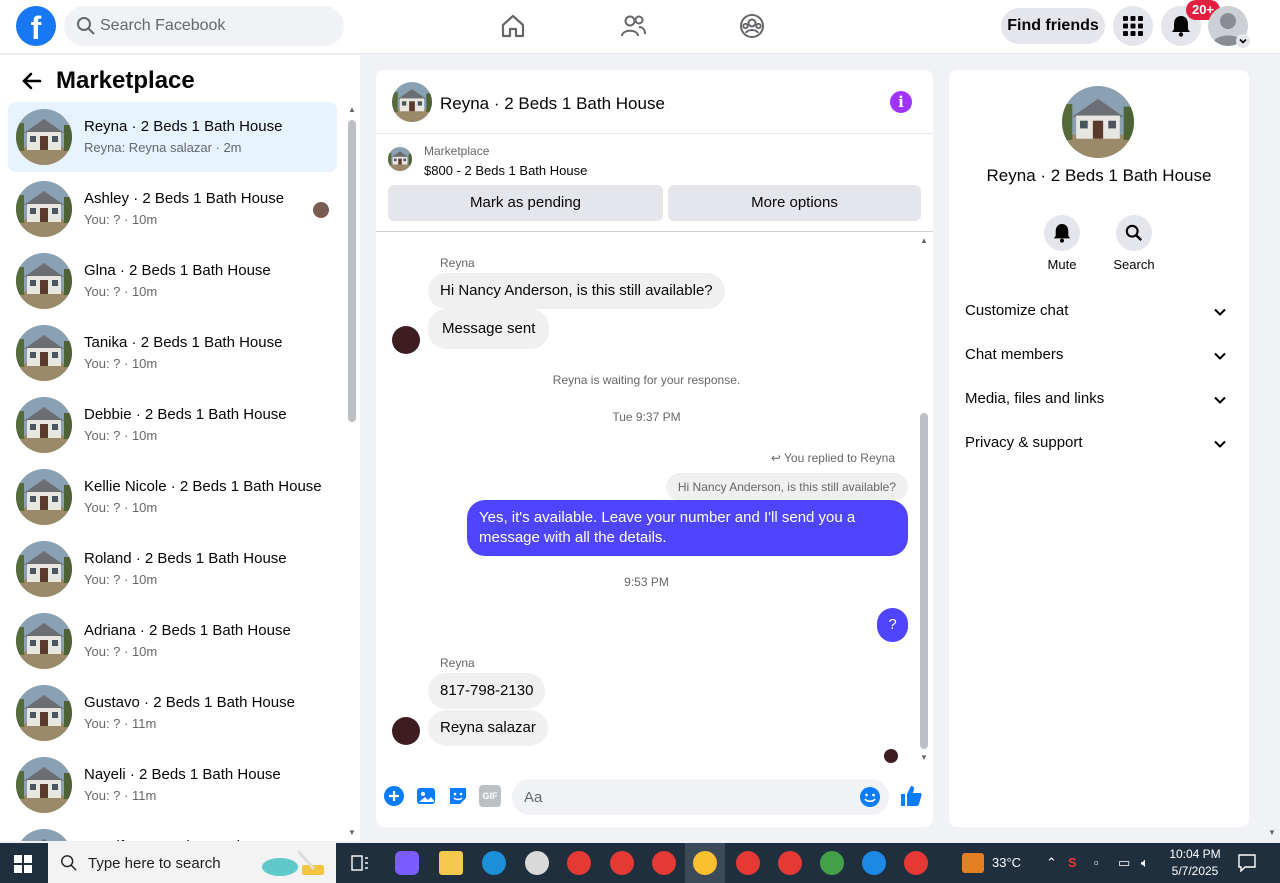 The image size is (1280, 883). Describe the element at coordinates (488, 728) in the screenshot. I see `incoming-message: Reyna salazar` at that location.